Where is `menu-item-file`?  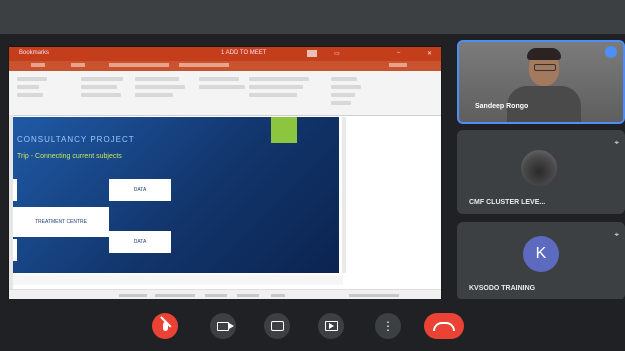 menu-item-file is located at coordinates (38, 65).